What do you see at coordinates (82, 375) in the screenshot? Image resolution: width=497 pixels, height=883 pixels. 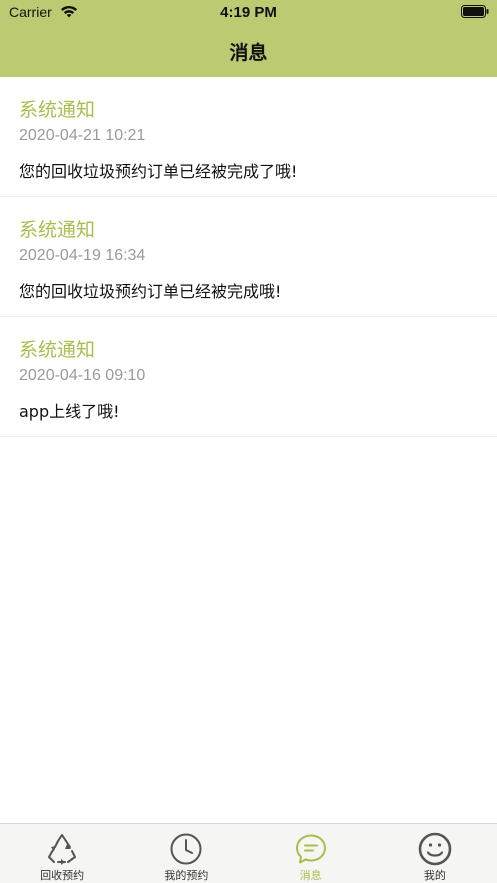 I see `message-time: 2020-04-16 09:10` at bounding box center [82, 375].